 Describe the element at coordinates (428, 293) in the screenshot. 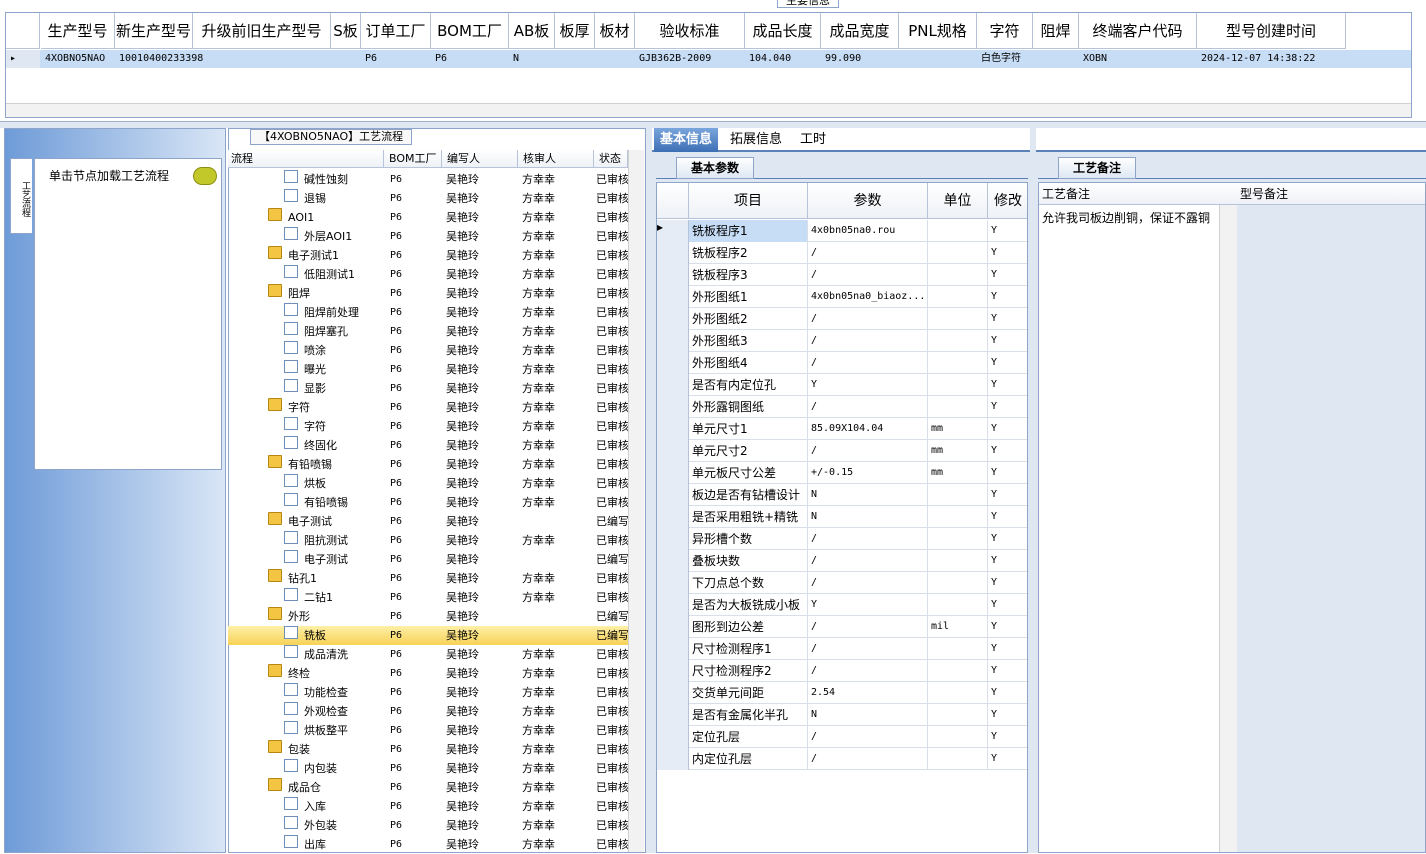

I see `tree-node: 阻焊 P6 吴艳玲 方幸幸 已审核` at that location.